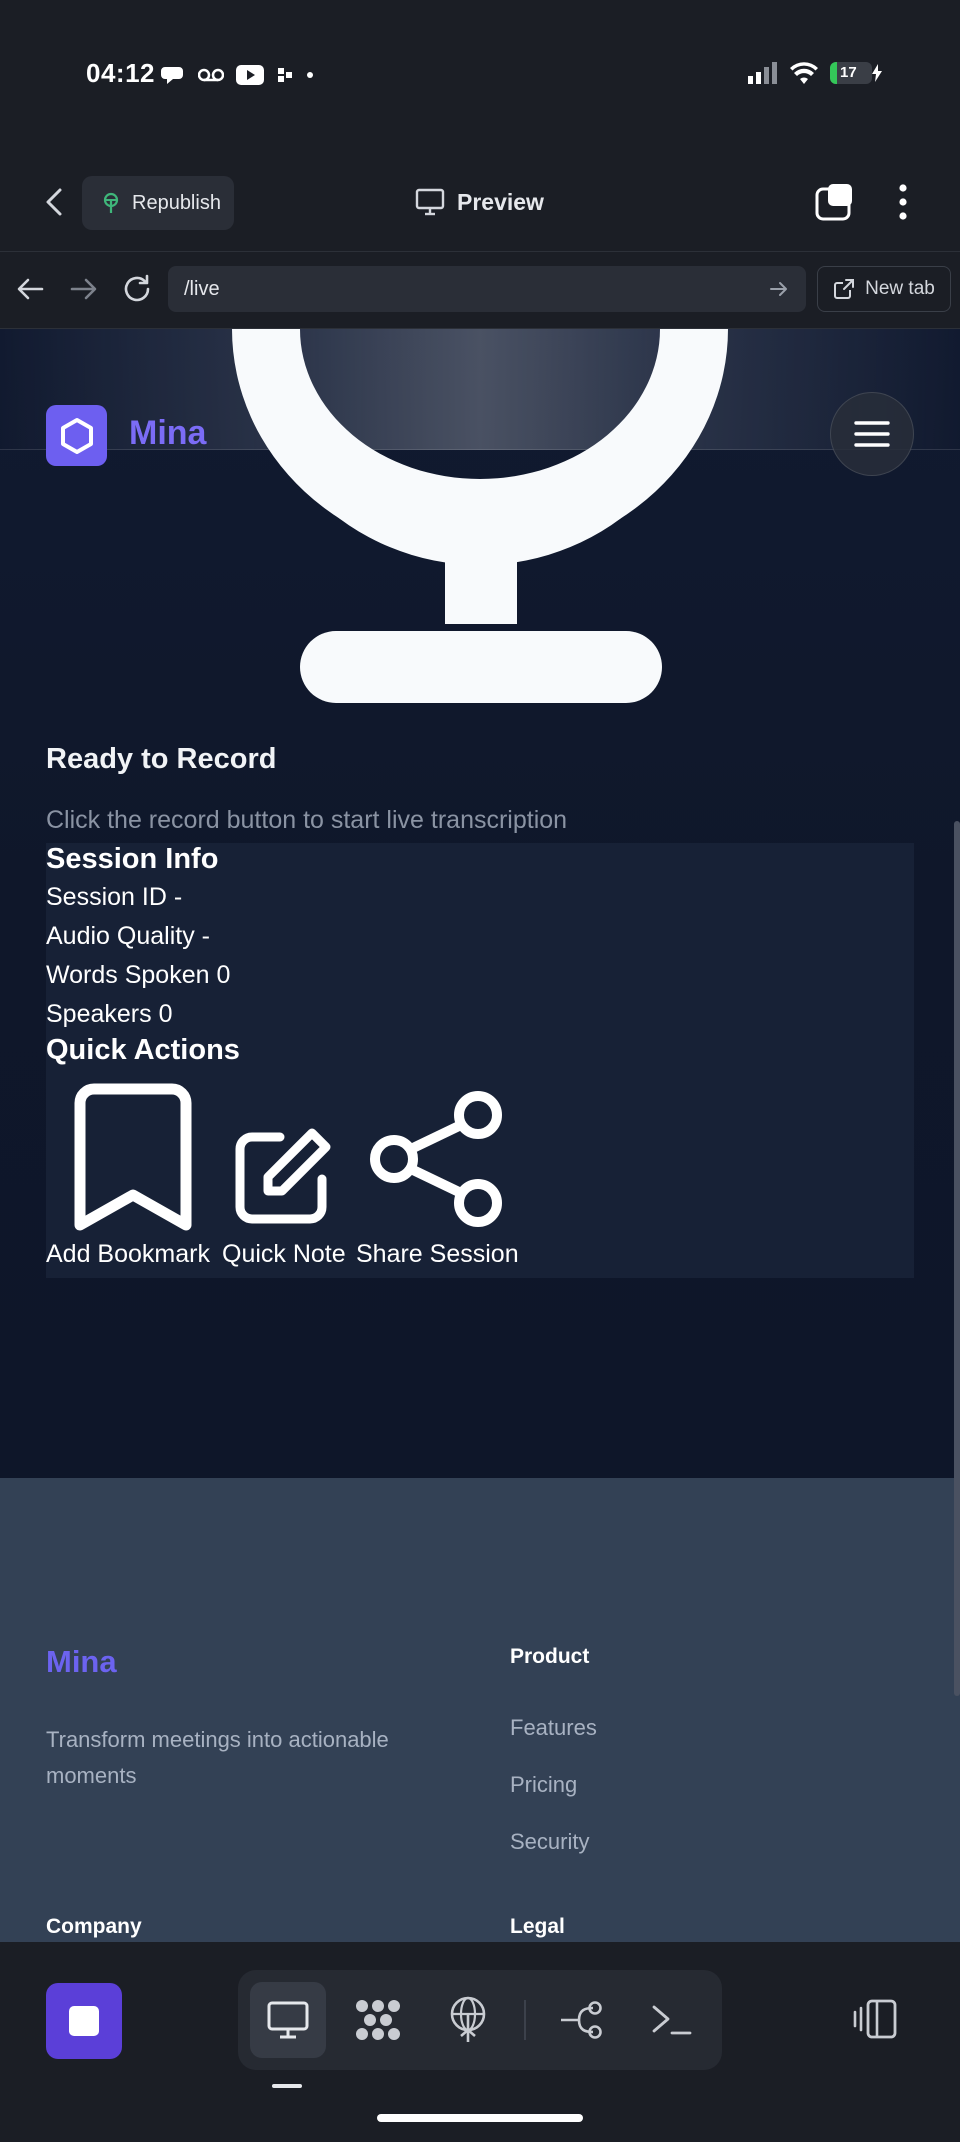  I want to click on menu-icon, so click(872, 434).